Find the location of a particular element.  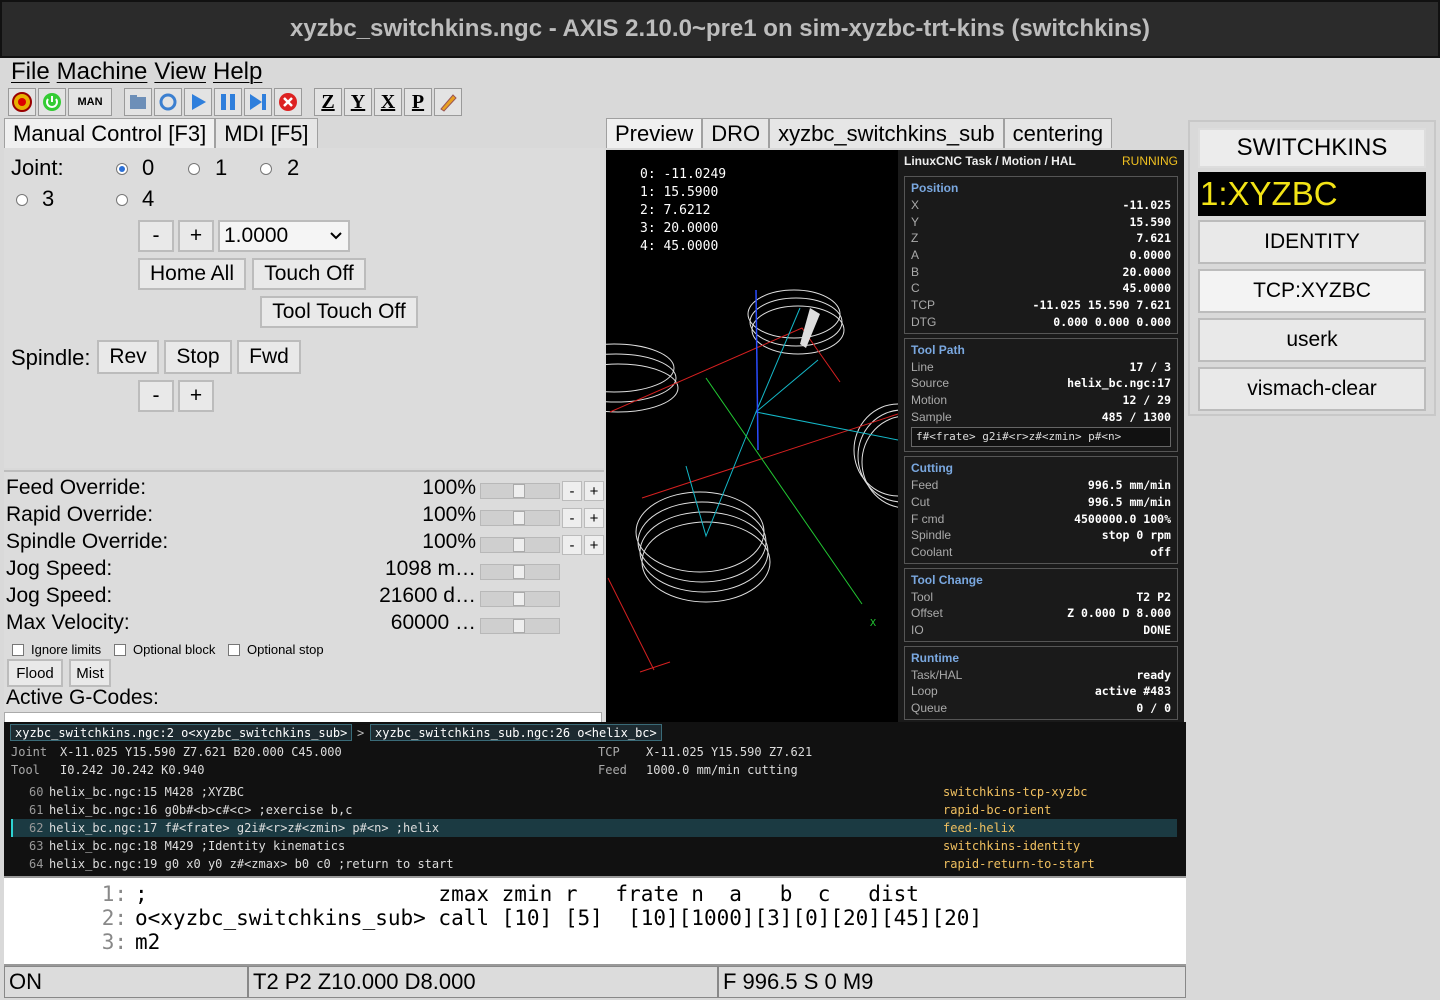

tcp-xyzbc-button: TCP:XYZBC is located at coordinates (1312, 291).